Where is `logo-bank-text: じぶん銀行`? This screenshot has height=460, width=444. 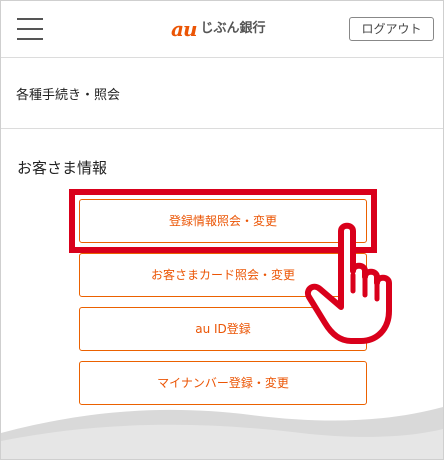 logo-bank-text: じぶん銀行 is located at coordinates (233, 28).